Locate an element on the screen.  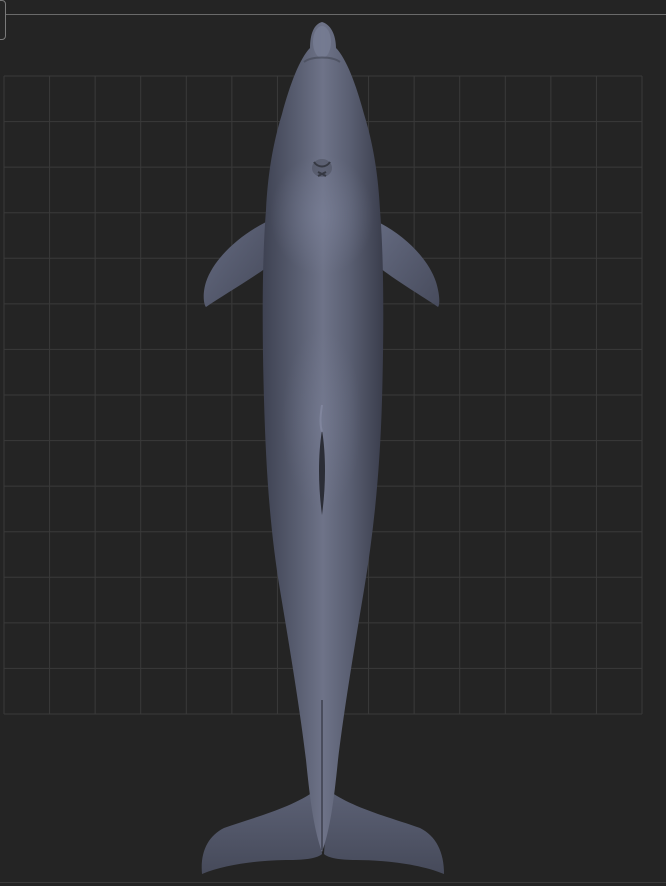
right-pectoral-fin is located at coordinates (409, 264).